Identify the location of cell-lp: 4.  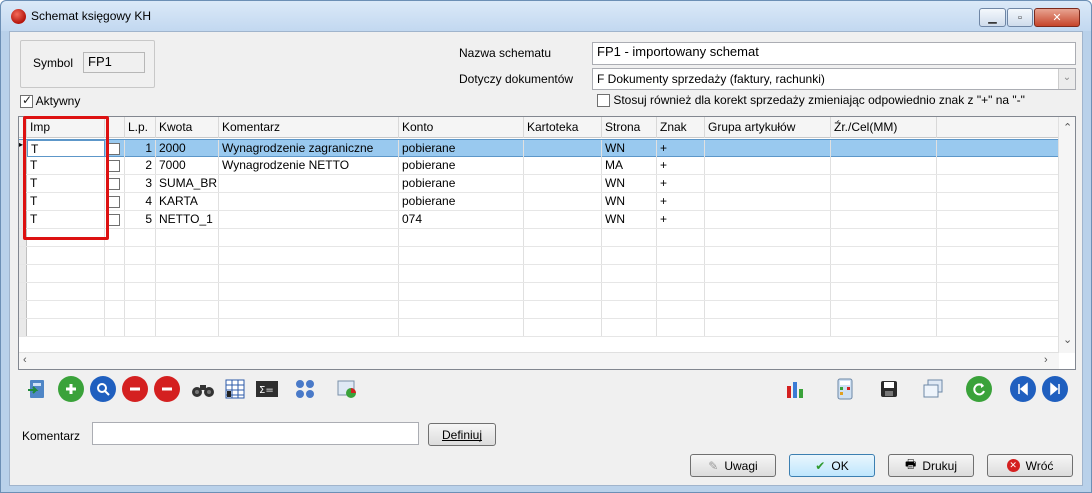
(140, 201).